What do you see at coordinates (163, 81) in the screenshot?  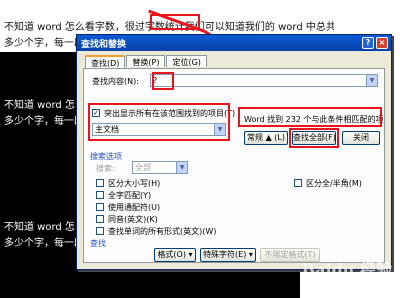 I see `annotation-box-find-value` at bounding box center [163, 81].